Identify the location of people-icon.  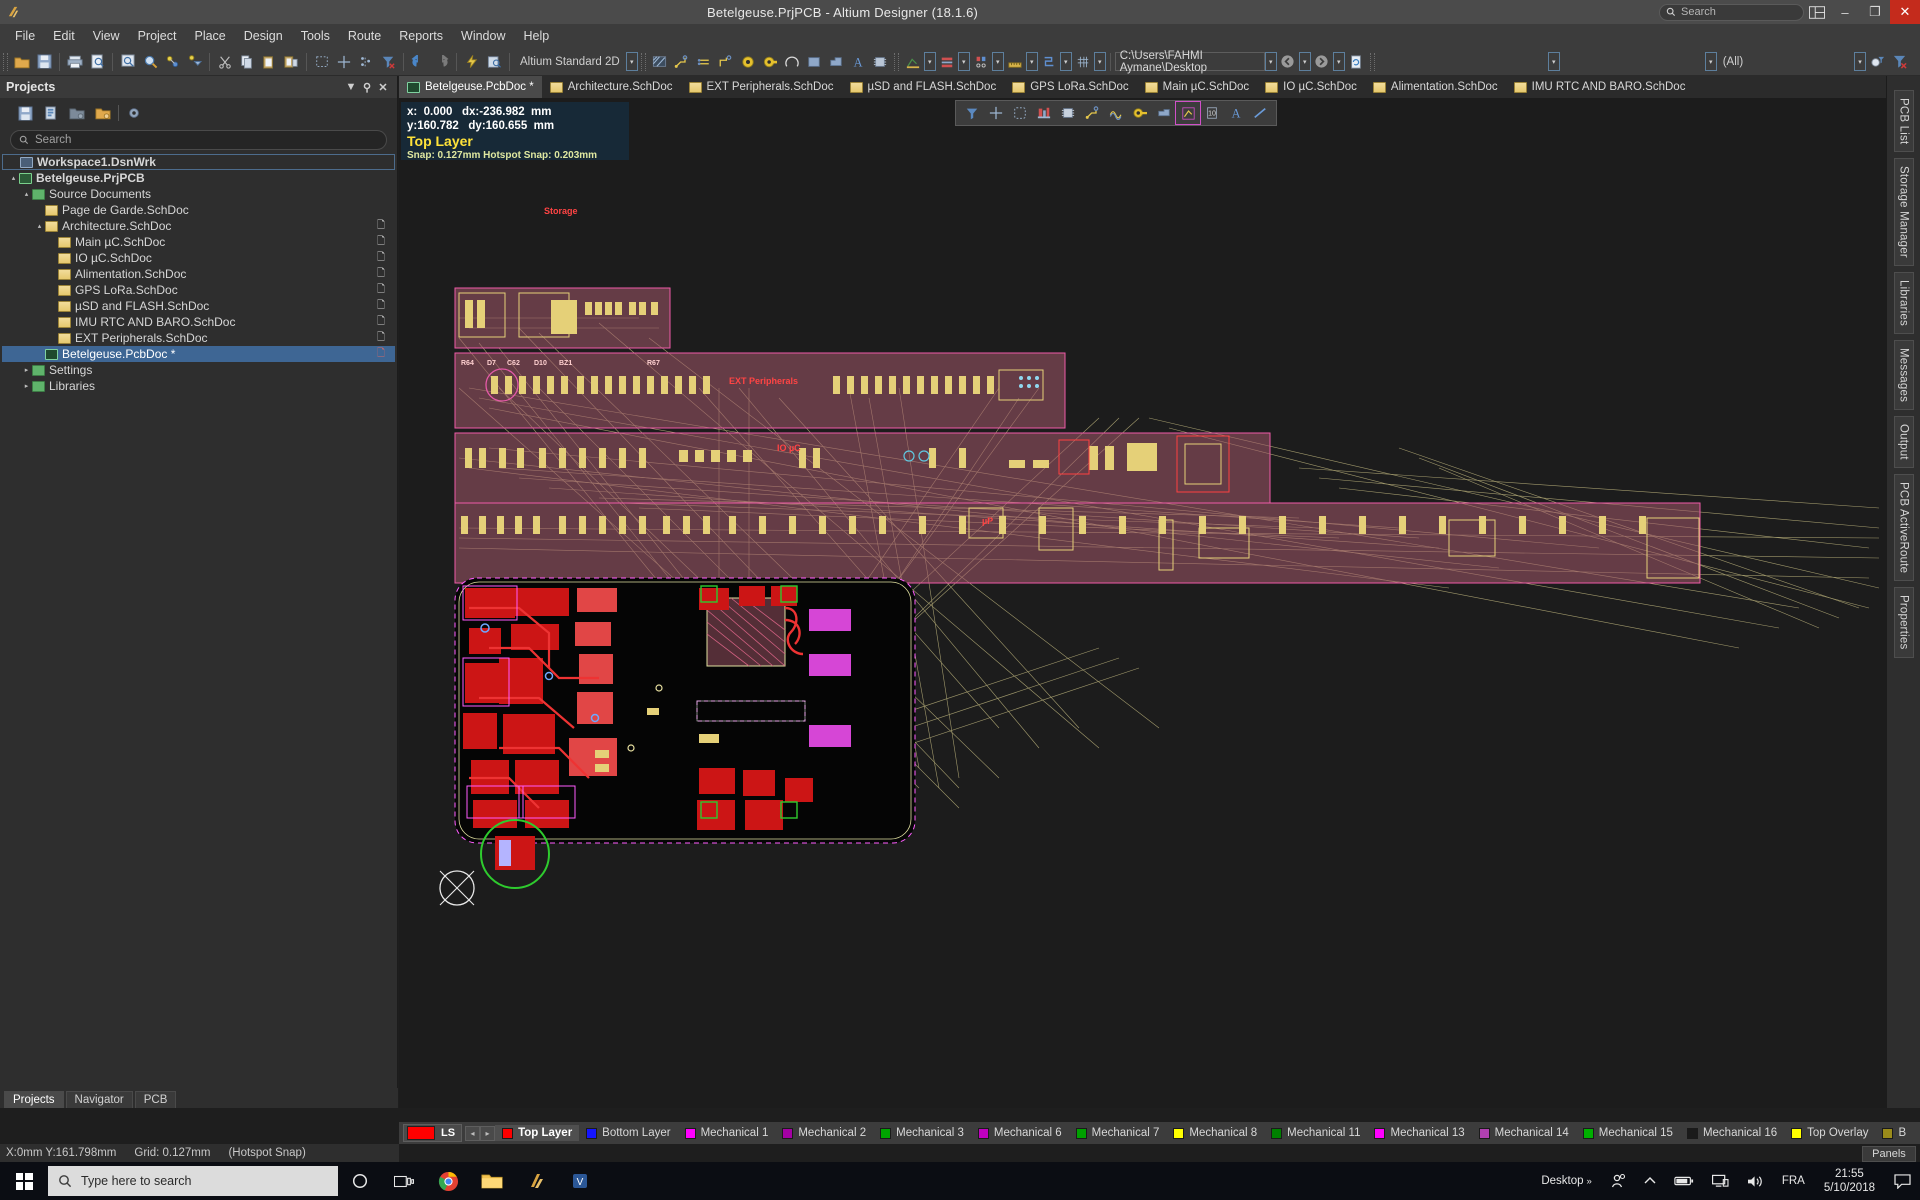
(1618, 1181).